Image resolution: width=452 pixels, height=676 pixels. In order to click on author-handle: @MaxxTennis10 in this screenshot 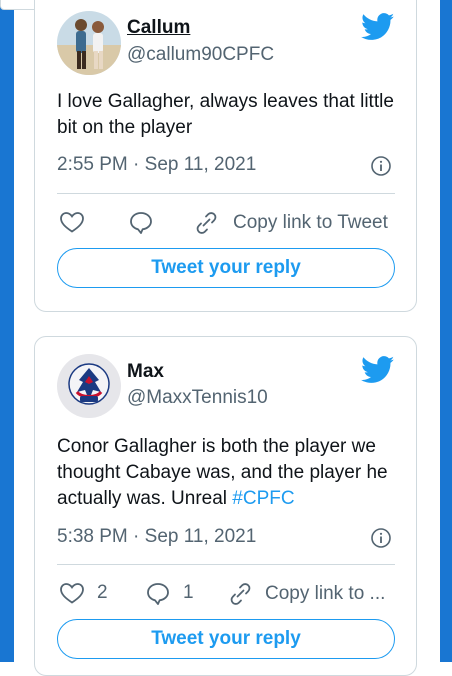, I will do `click(197, 398)`.